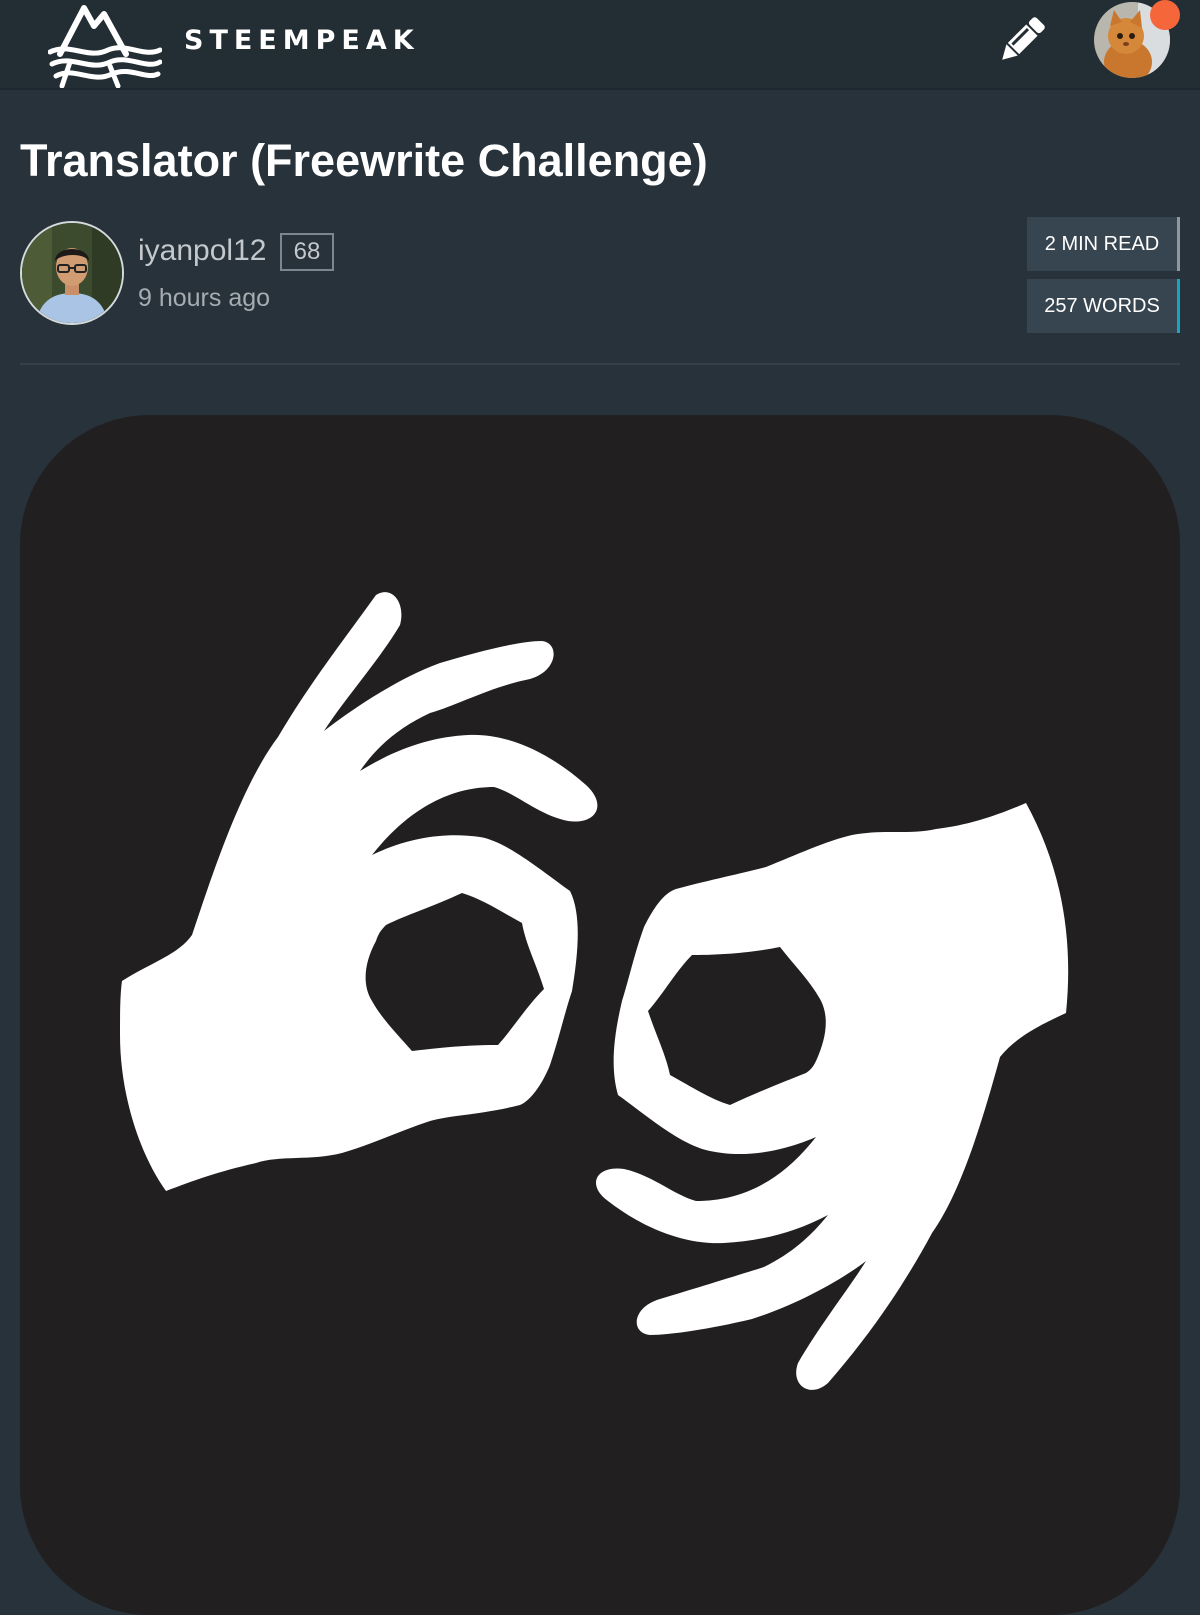  What do you see at coordinates (1103, 306) in the screenshot?
I see `word-count-badge: 257 WORDS` at bounding box center [1103, 306].